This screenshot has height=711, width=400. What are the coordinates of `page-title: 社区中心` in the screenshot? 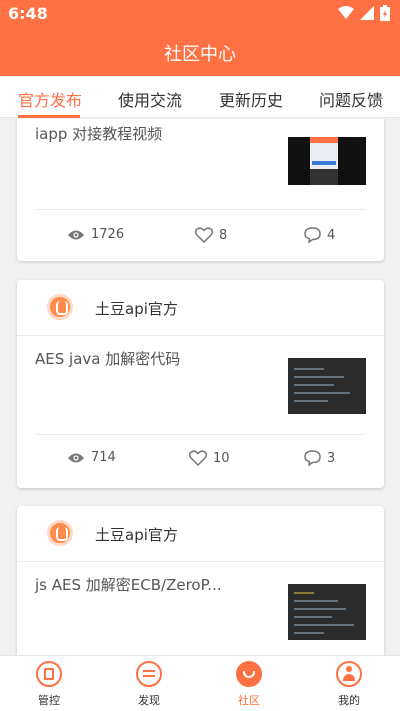 It's located at (200, 54).